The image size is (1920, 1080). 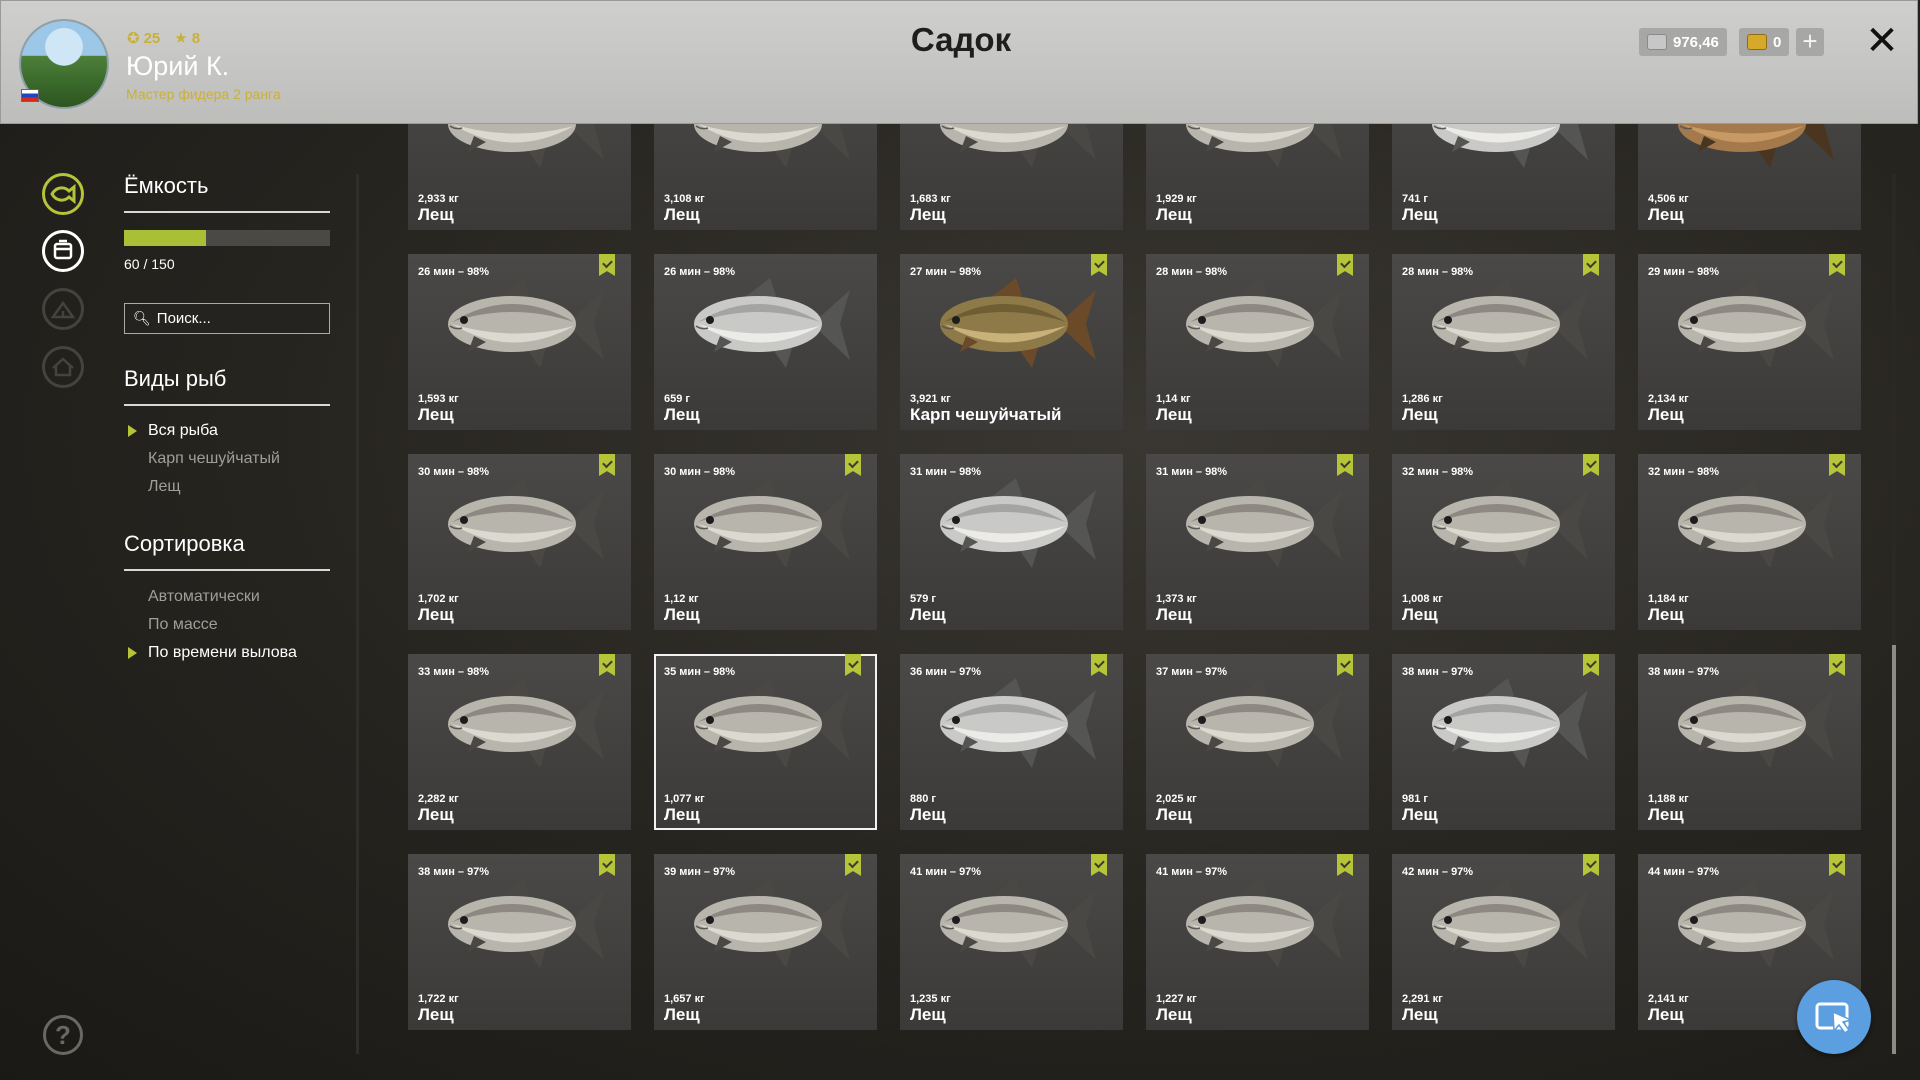 I want to click on player-rank: Мастер фидера 2 ранга, so click(x=203, y=94).